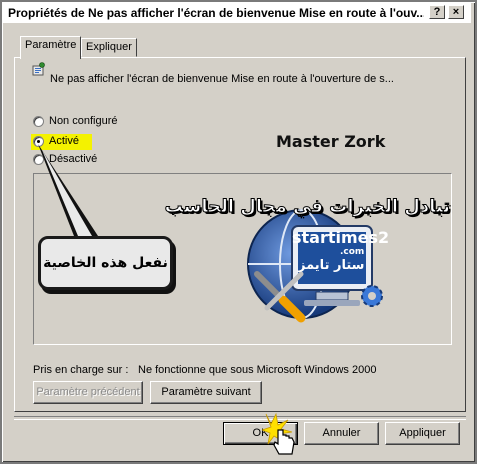  I want to click on policy-setting-icon, so click(38, 69).